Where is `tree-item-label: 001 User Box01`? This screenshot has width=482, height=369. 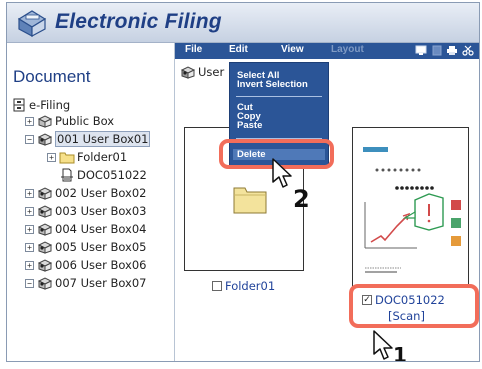
tree-item-label: 001 User Box01 is located at coordinates (103, 139).